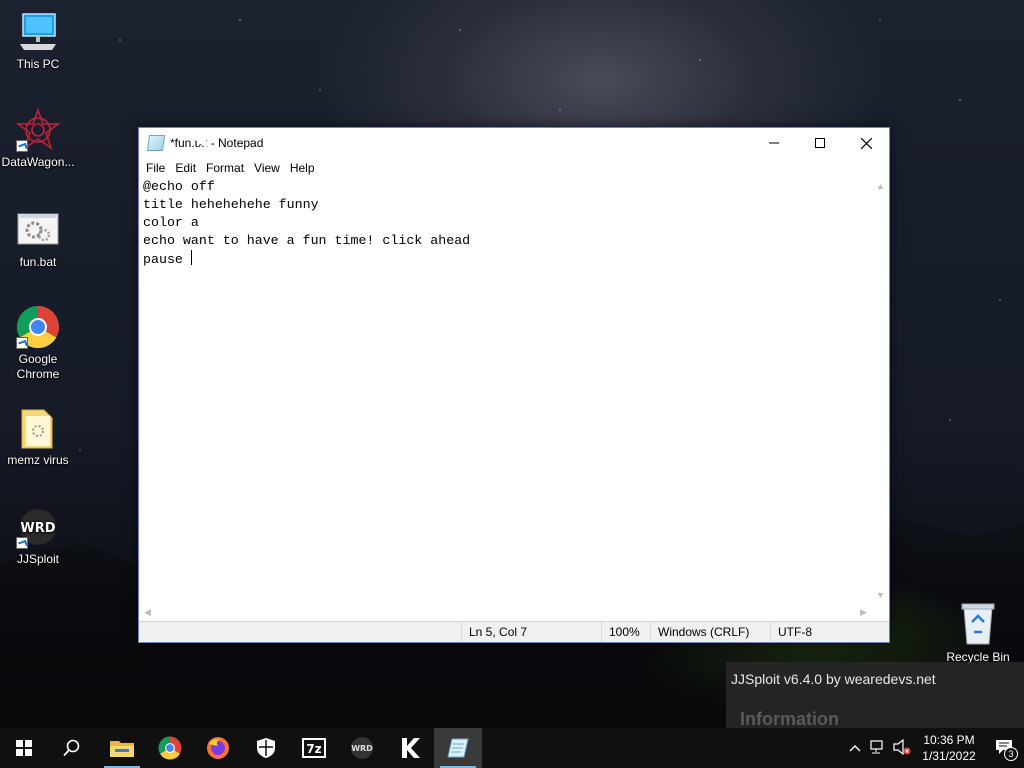 This screenshot has width=1024, height=768. Describe the element at coordinates (38, 559) in the screenshot. I see `desktop-icon-label: JJSploit` at that location.